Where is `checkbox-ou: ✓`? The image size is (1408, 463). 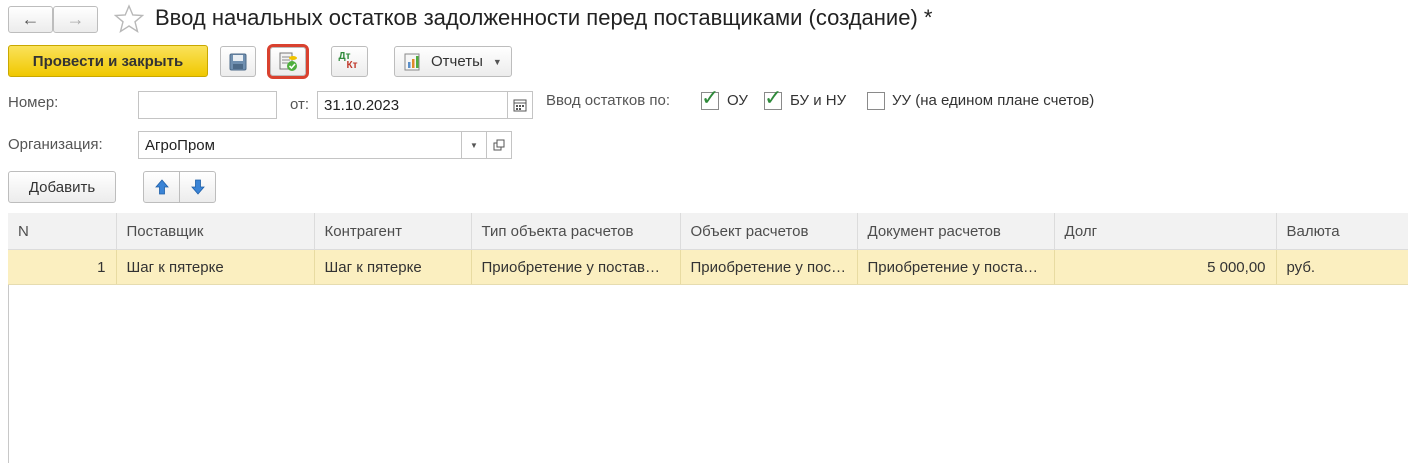
checkbox-ou: ✓ is located at coordinates (710, 98).